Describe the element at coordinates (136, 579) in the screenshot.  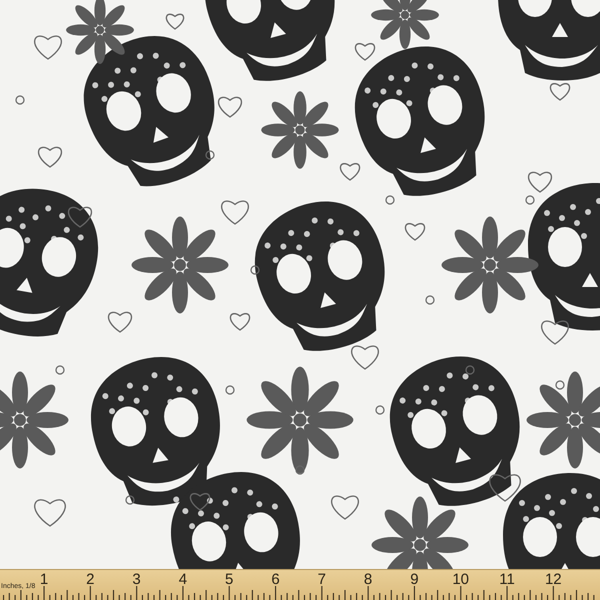
I see `inch-number: 3` at that location.